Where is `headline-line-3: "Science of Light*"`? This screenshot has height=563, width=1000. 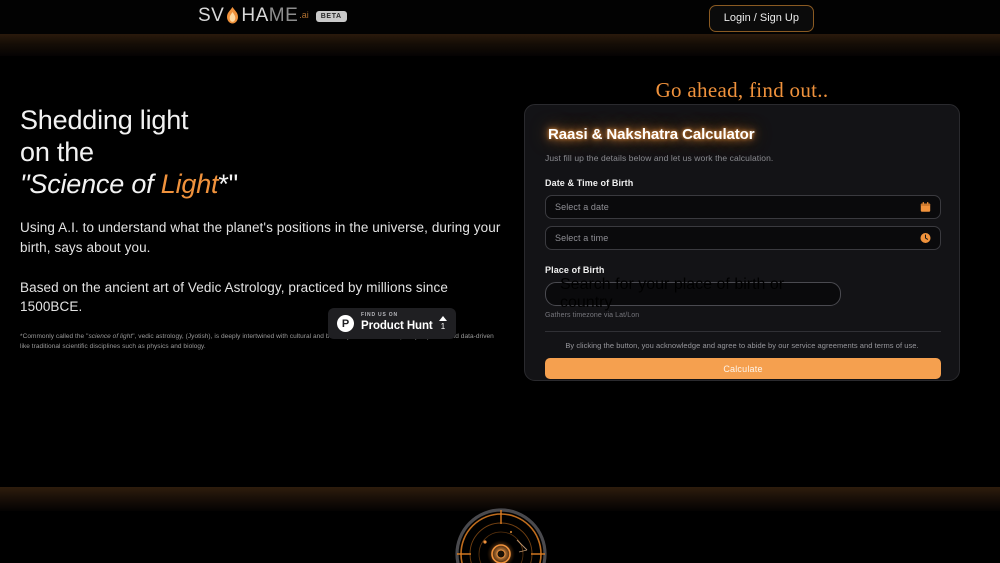
headline-line-3: "Science of Light*" is located at coordinates (129, 184).